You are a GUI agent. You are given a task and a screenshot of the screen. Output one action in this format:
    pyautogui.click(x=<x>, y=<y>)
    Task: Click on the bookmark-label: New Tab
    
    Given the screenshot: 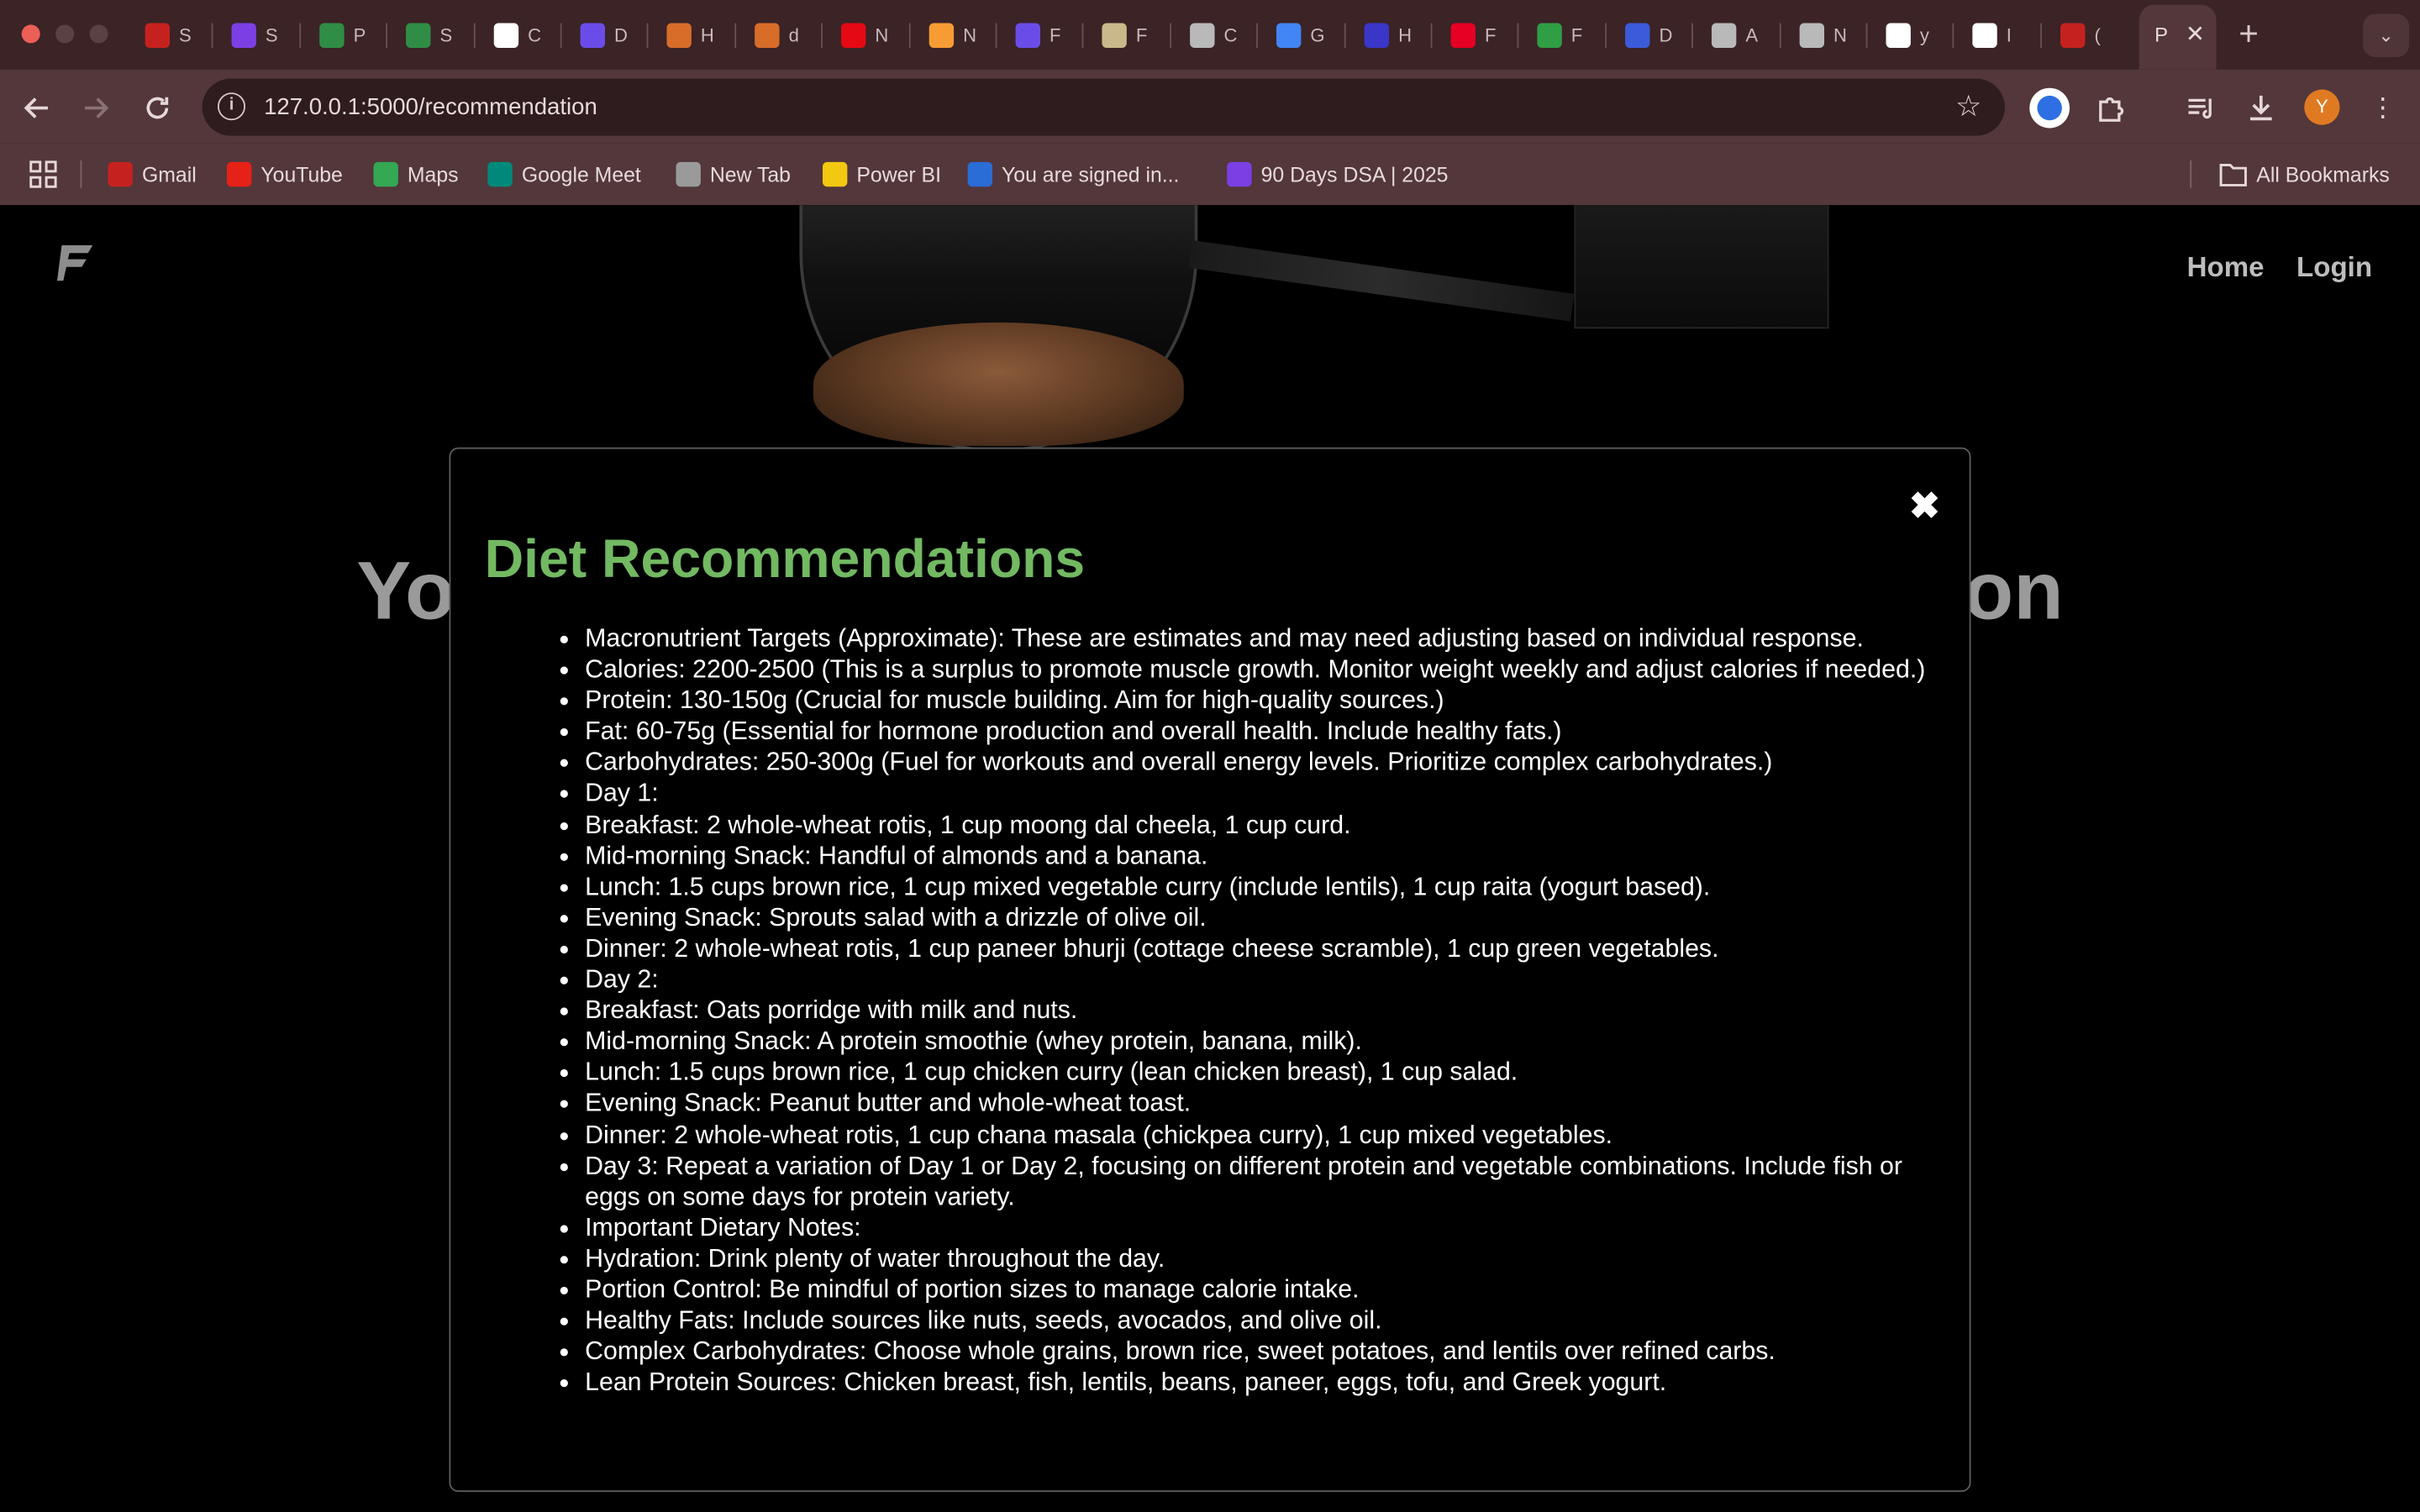 What is the action you would take?
    pyautogui.click(x=750, y=174)
    